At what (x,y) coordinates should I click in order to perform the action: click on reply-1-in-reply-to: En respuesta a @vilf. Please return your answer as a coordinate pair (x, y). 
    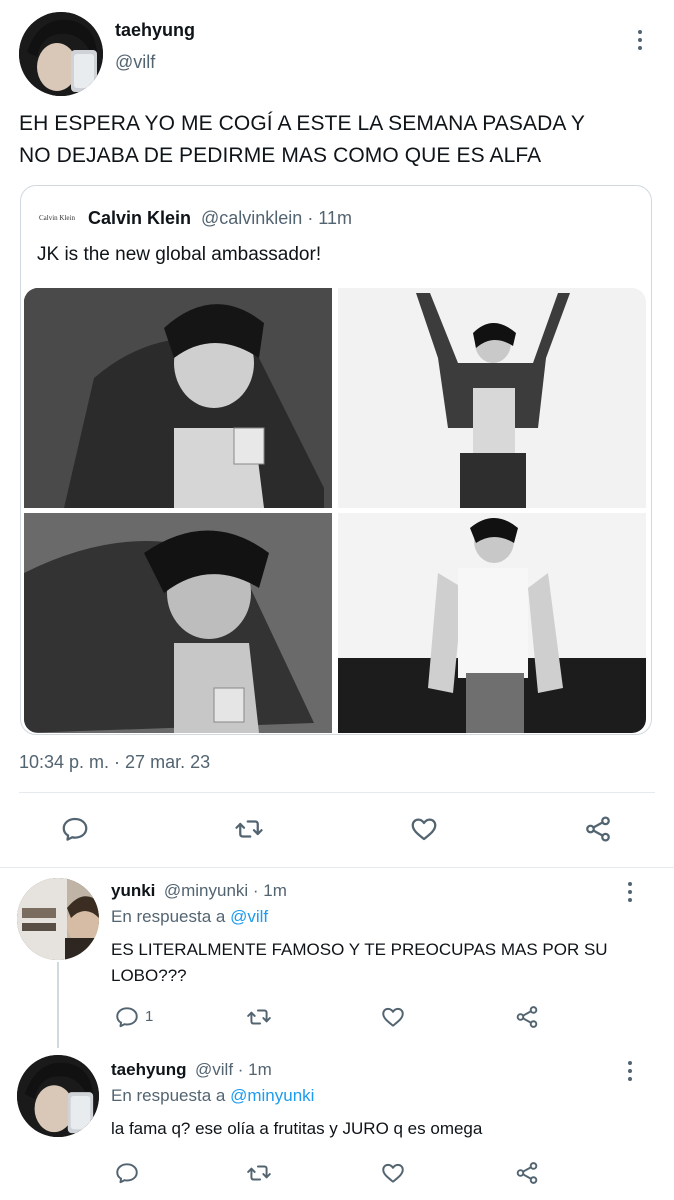
    Looking at the image, I should click on (189, 917).